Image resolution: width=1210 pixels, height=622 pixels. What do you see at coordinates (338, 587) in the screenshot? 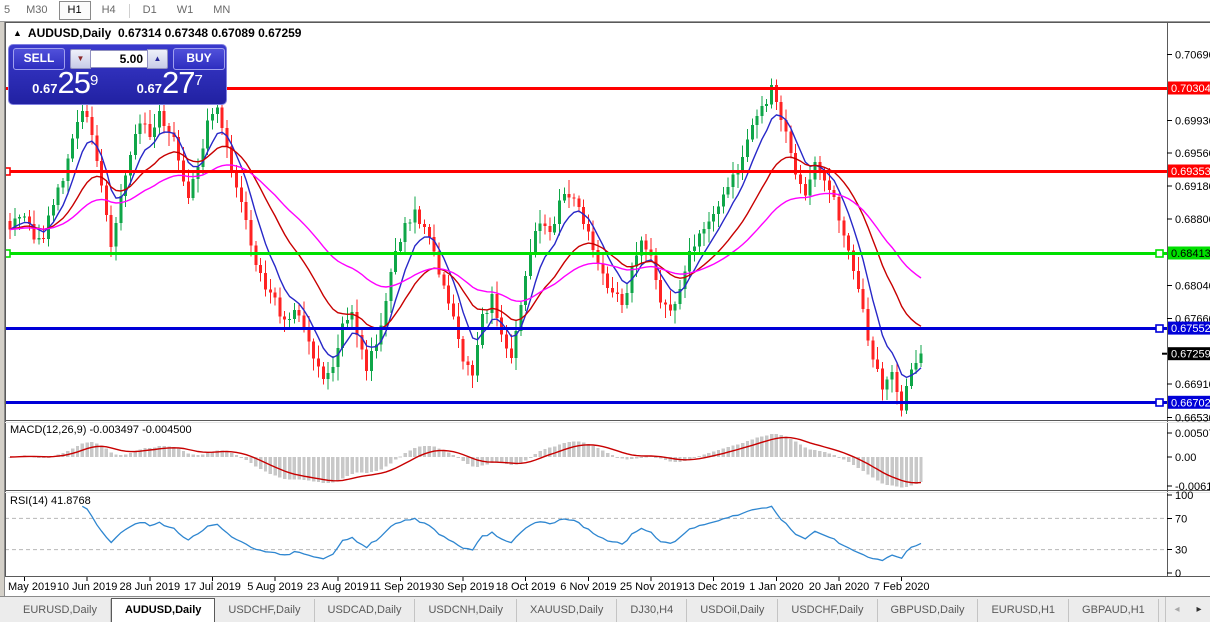
I see `svg-text: 23 Aug 2019` at bounding box center [338, 587].